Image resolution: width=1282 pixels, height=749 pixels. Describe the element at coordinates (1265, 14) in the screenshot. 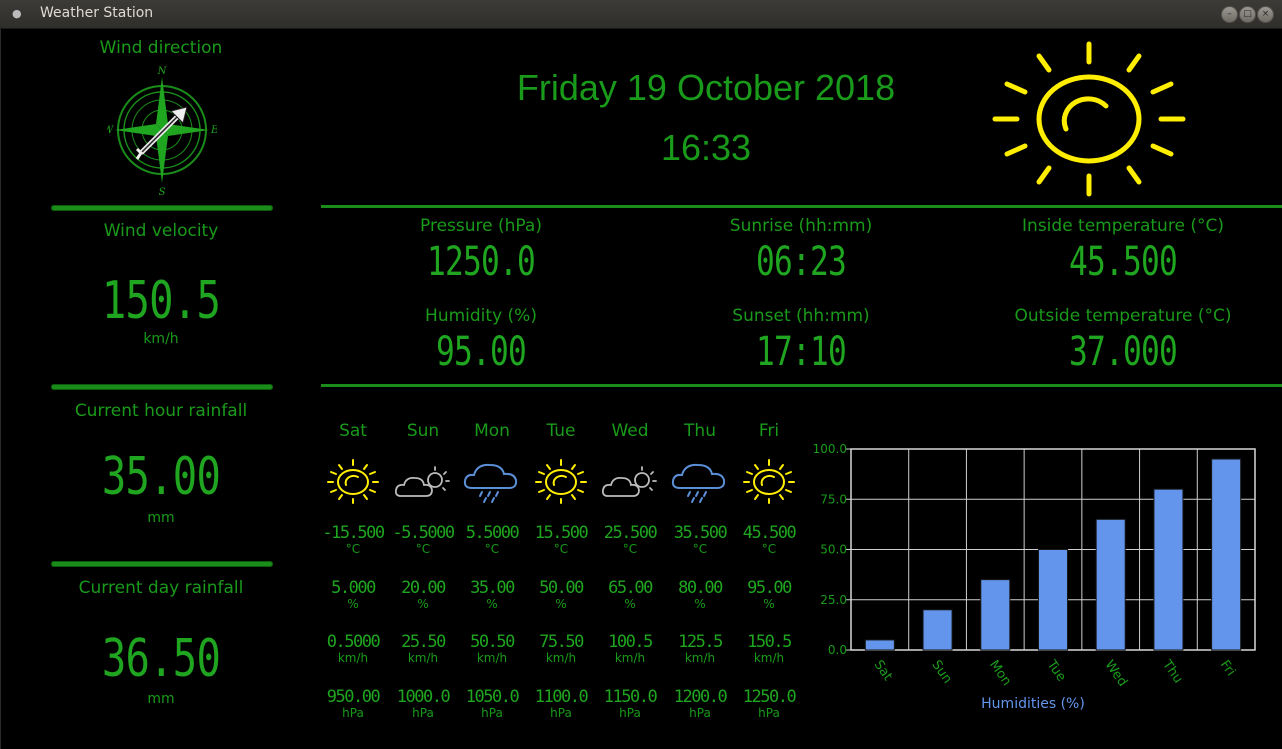

I see `close-button: ×` at that location.